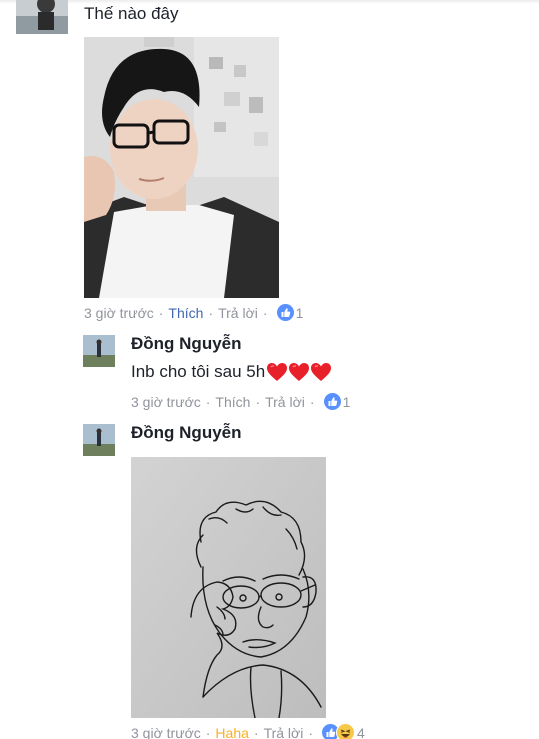 Image resolution: width=539 pixels, height=739 pixels. Describe the element at coordinates (361, 732) in the screenshot. I see `reaction-count: 4` at that location.